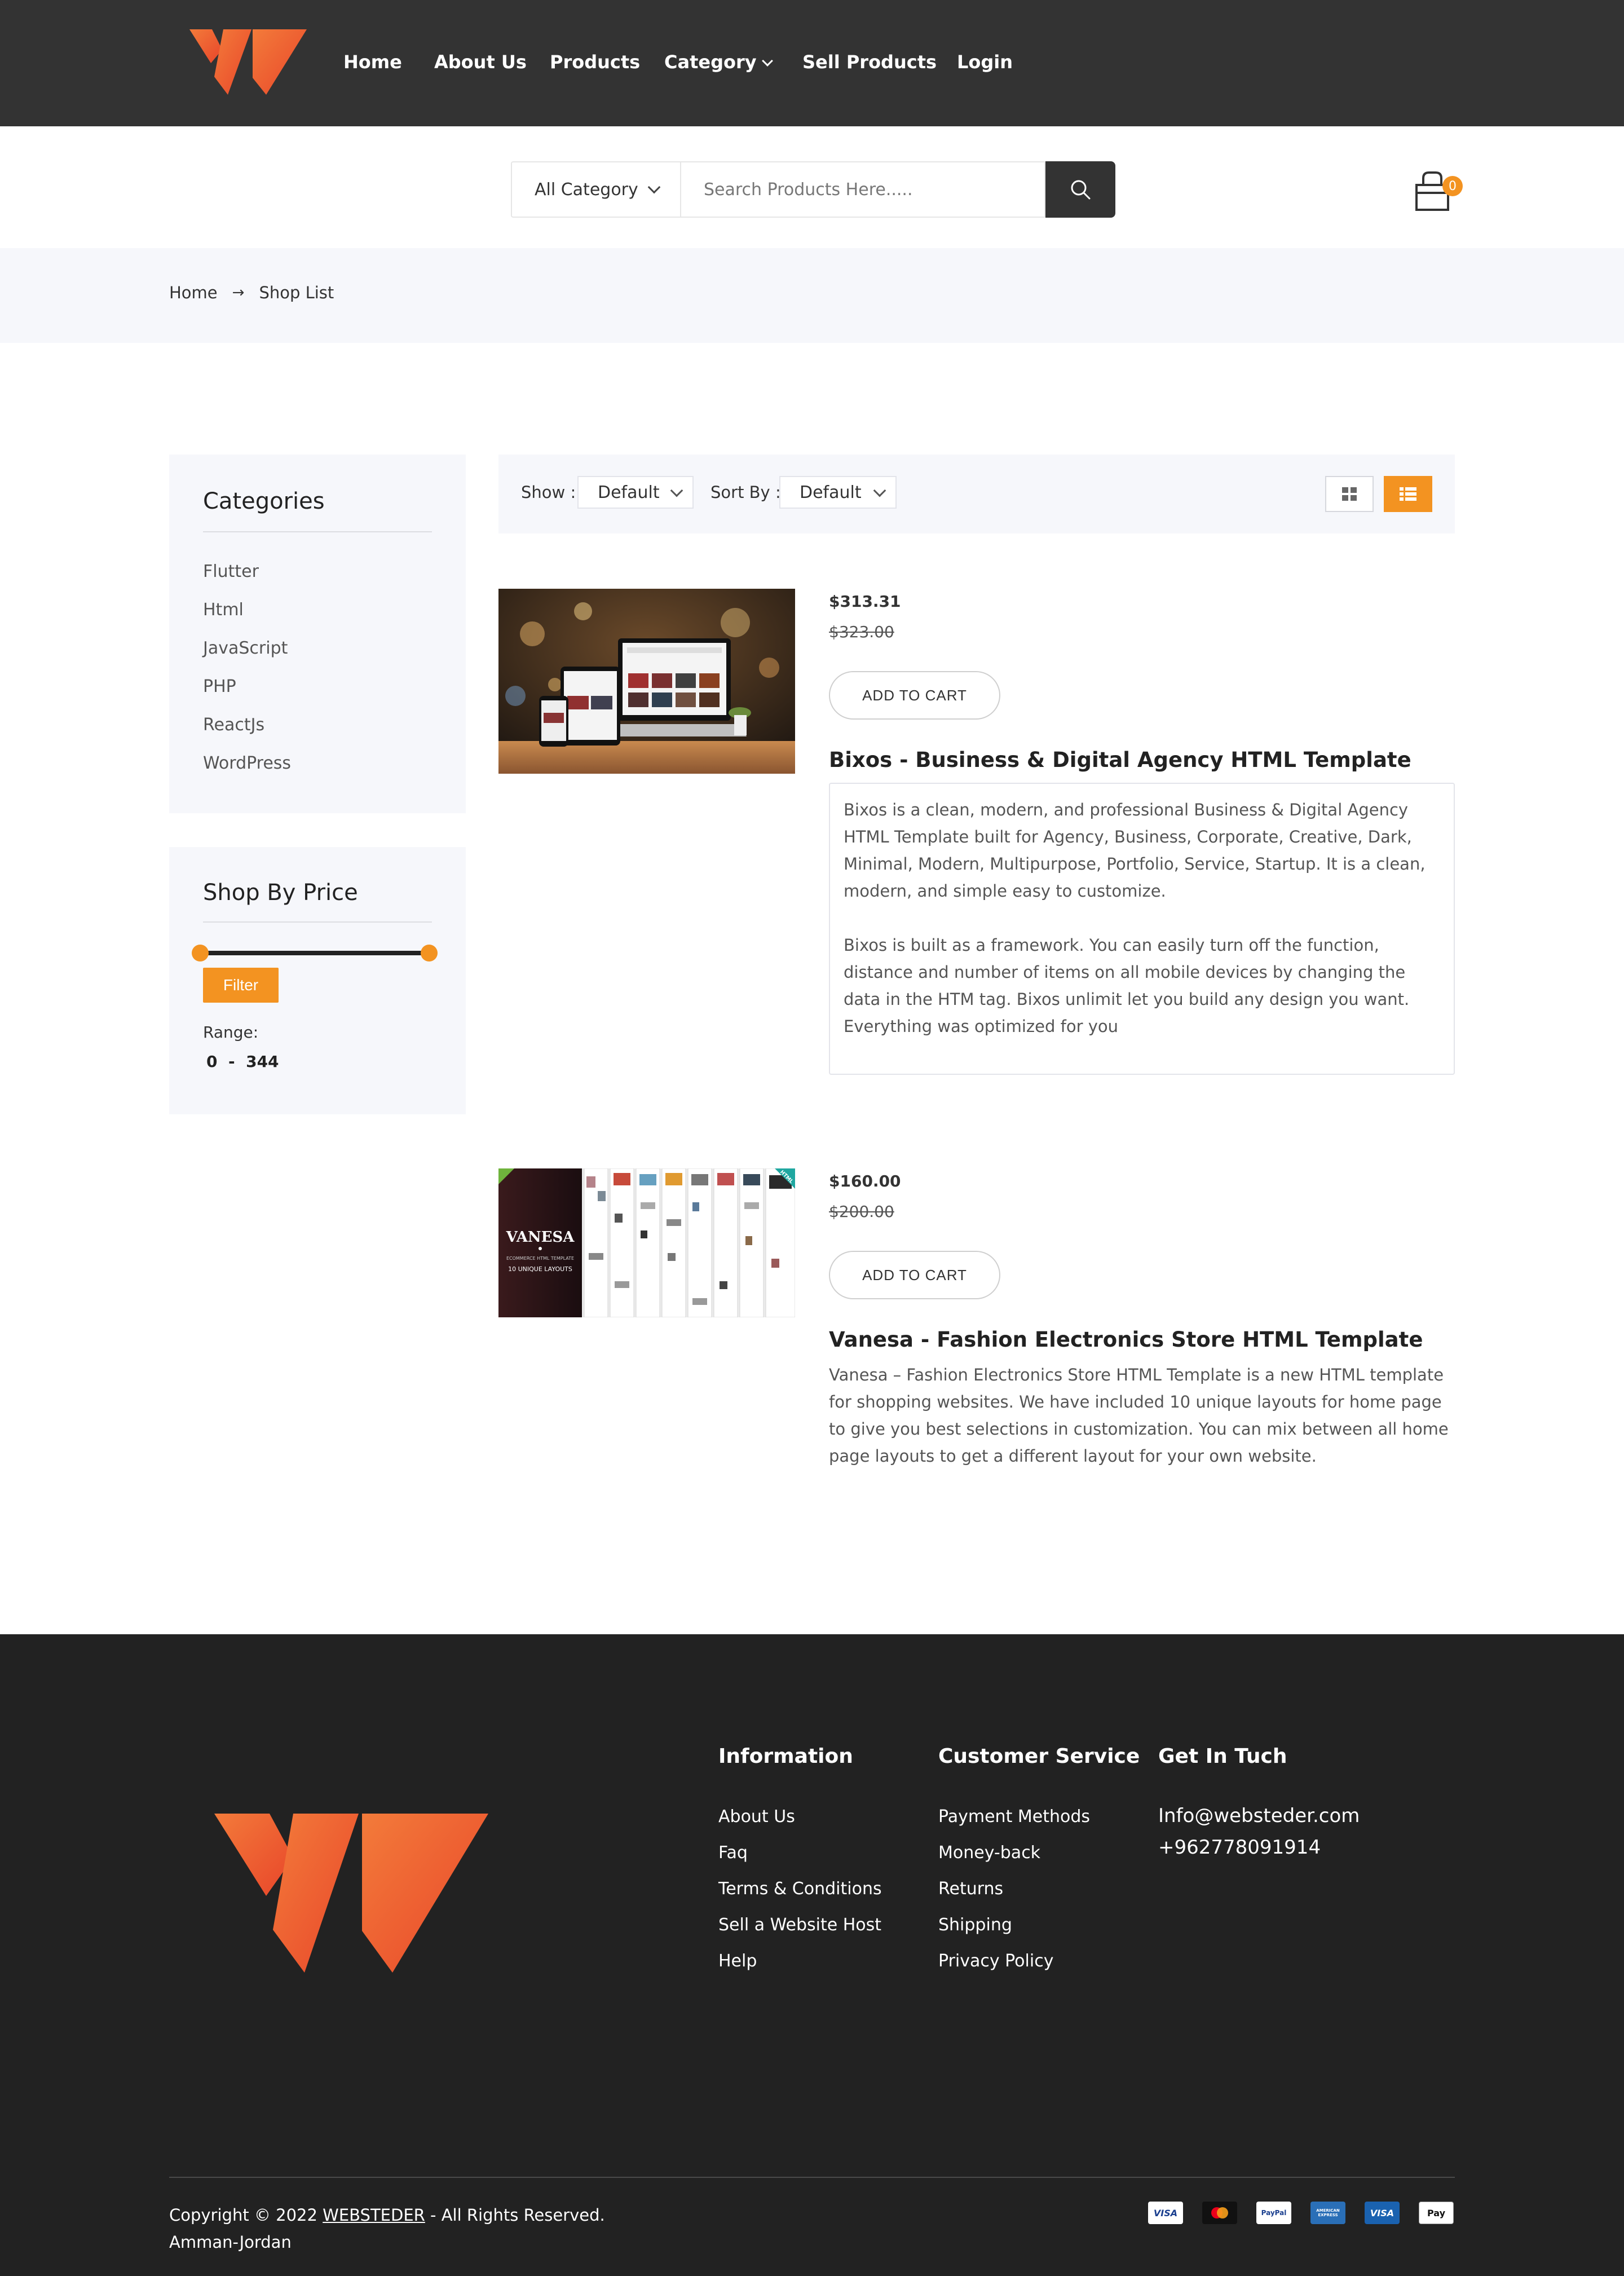  Describe the element at coordinates (977, 494) in the screenshot. I see `shop-toolbar: Show : Default Sort By : Default` at that location.